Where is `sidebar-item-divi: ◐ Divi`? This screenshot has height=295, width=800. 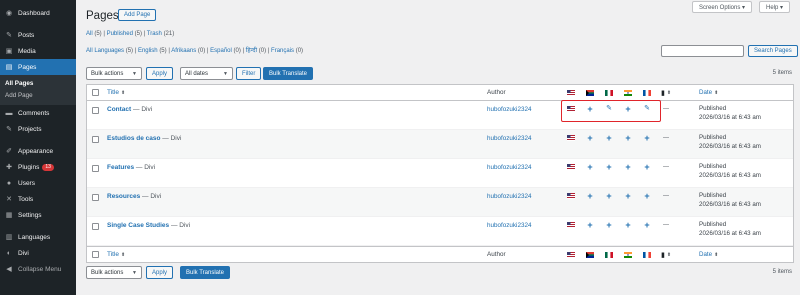
sidebar-item-divi: ◐ Divi is located at coordinates (38, 253).